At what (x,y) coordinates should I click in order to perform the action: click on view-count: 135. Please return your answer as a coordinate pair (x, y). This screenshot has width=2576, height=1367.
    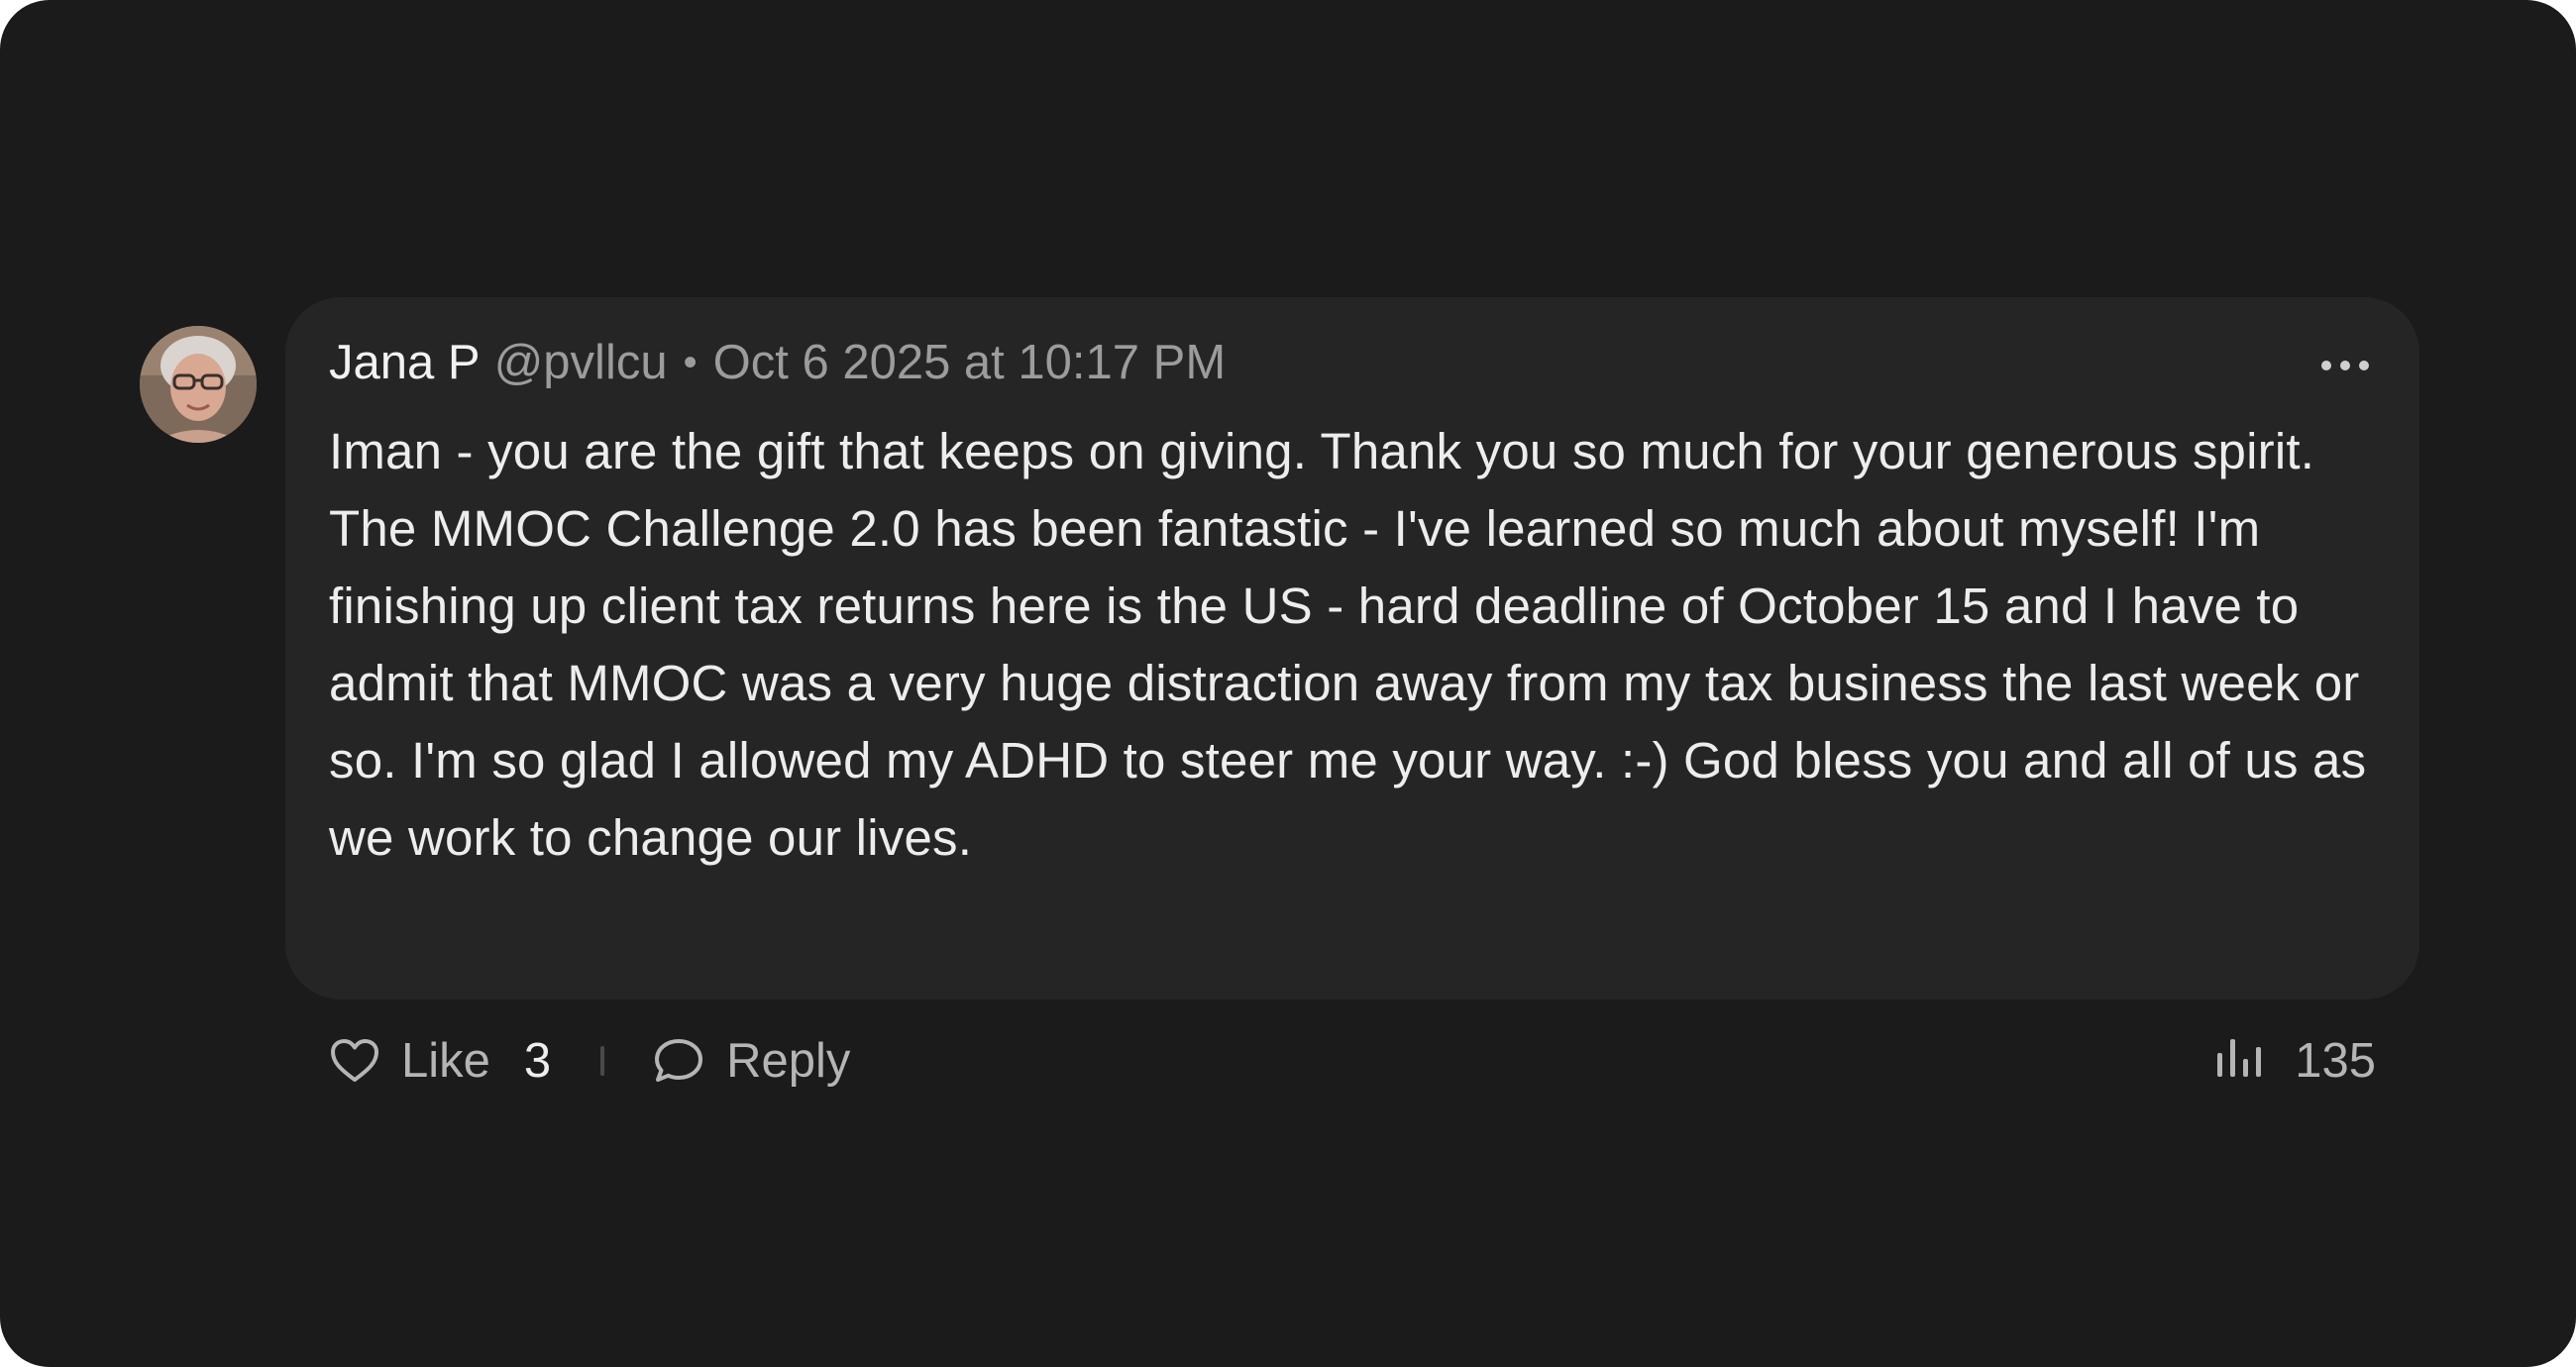
    Looking at the image, I should click on (2295, 1061).